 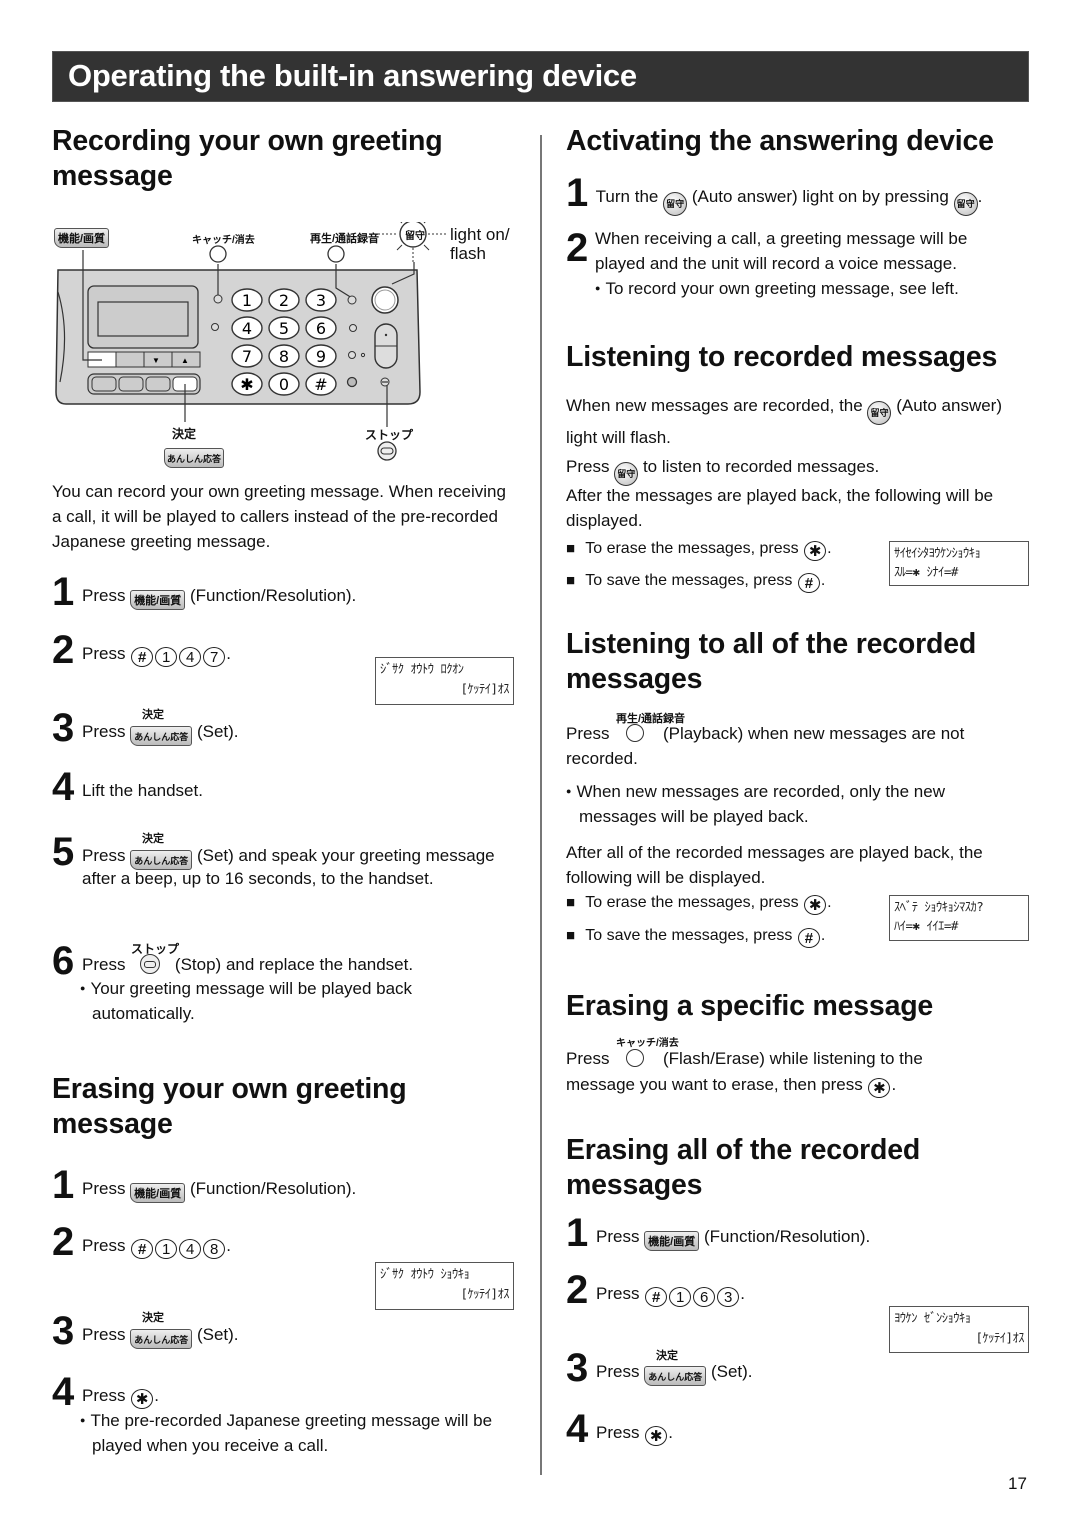 What do you see at coordinates (728, 1297) in the screenshot?
I see `key-3-icon: 3` at bounding box center [728, 1297].